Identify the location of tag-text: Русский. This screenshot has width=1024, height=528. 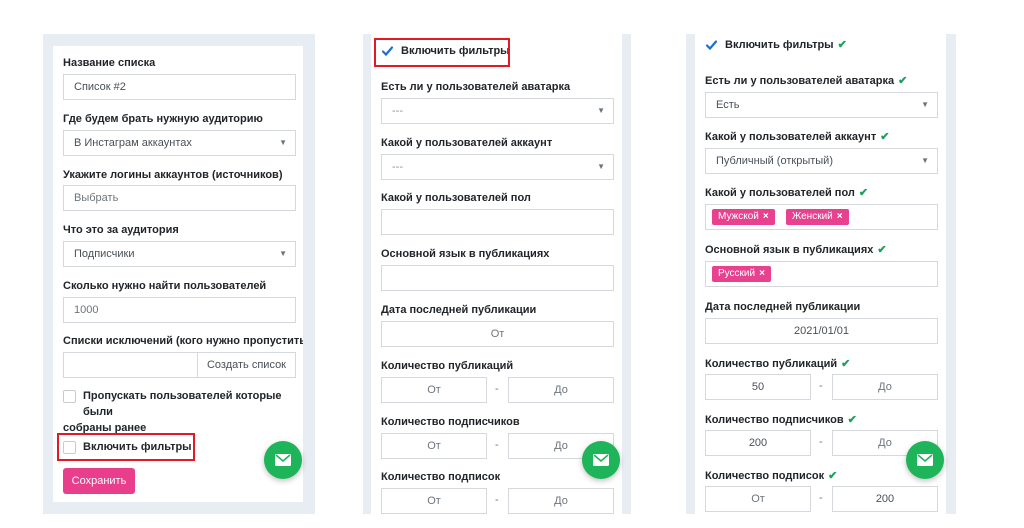
(737, 273).